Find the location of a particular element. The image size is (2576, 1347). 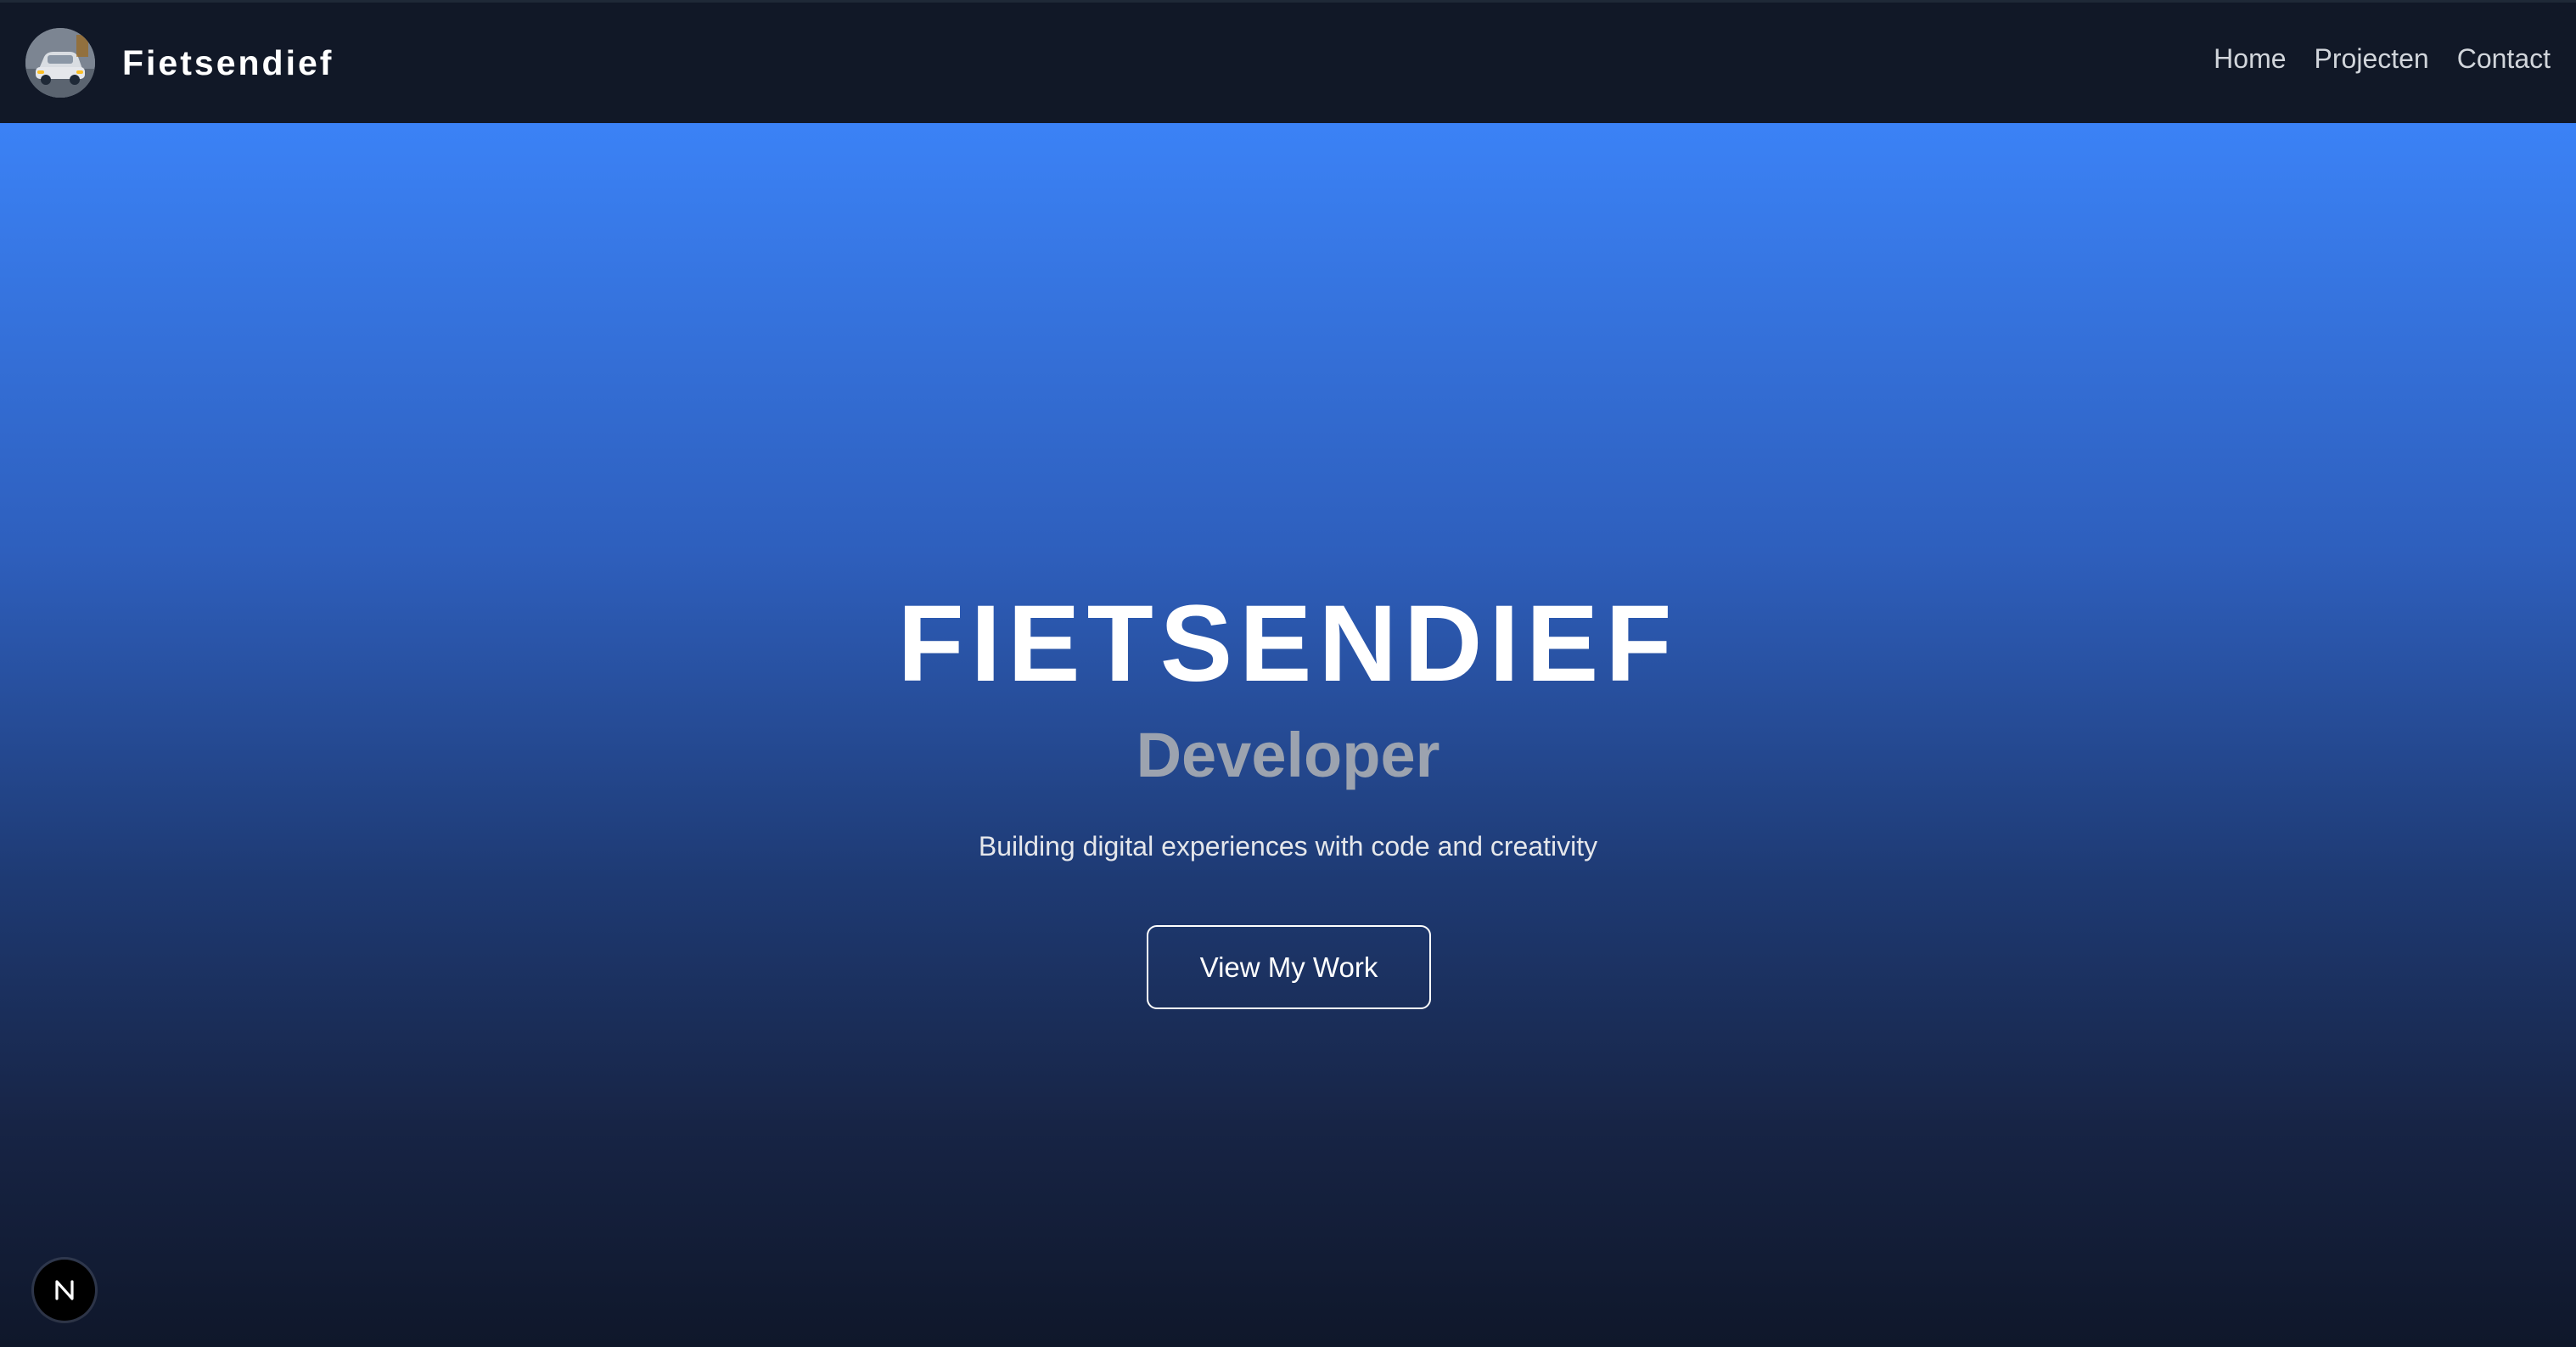

car-photo-icon is located at coordinates (60, 63).